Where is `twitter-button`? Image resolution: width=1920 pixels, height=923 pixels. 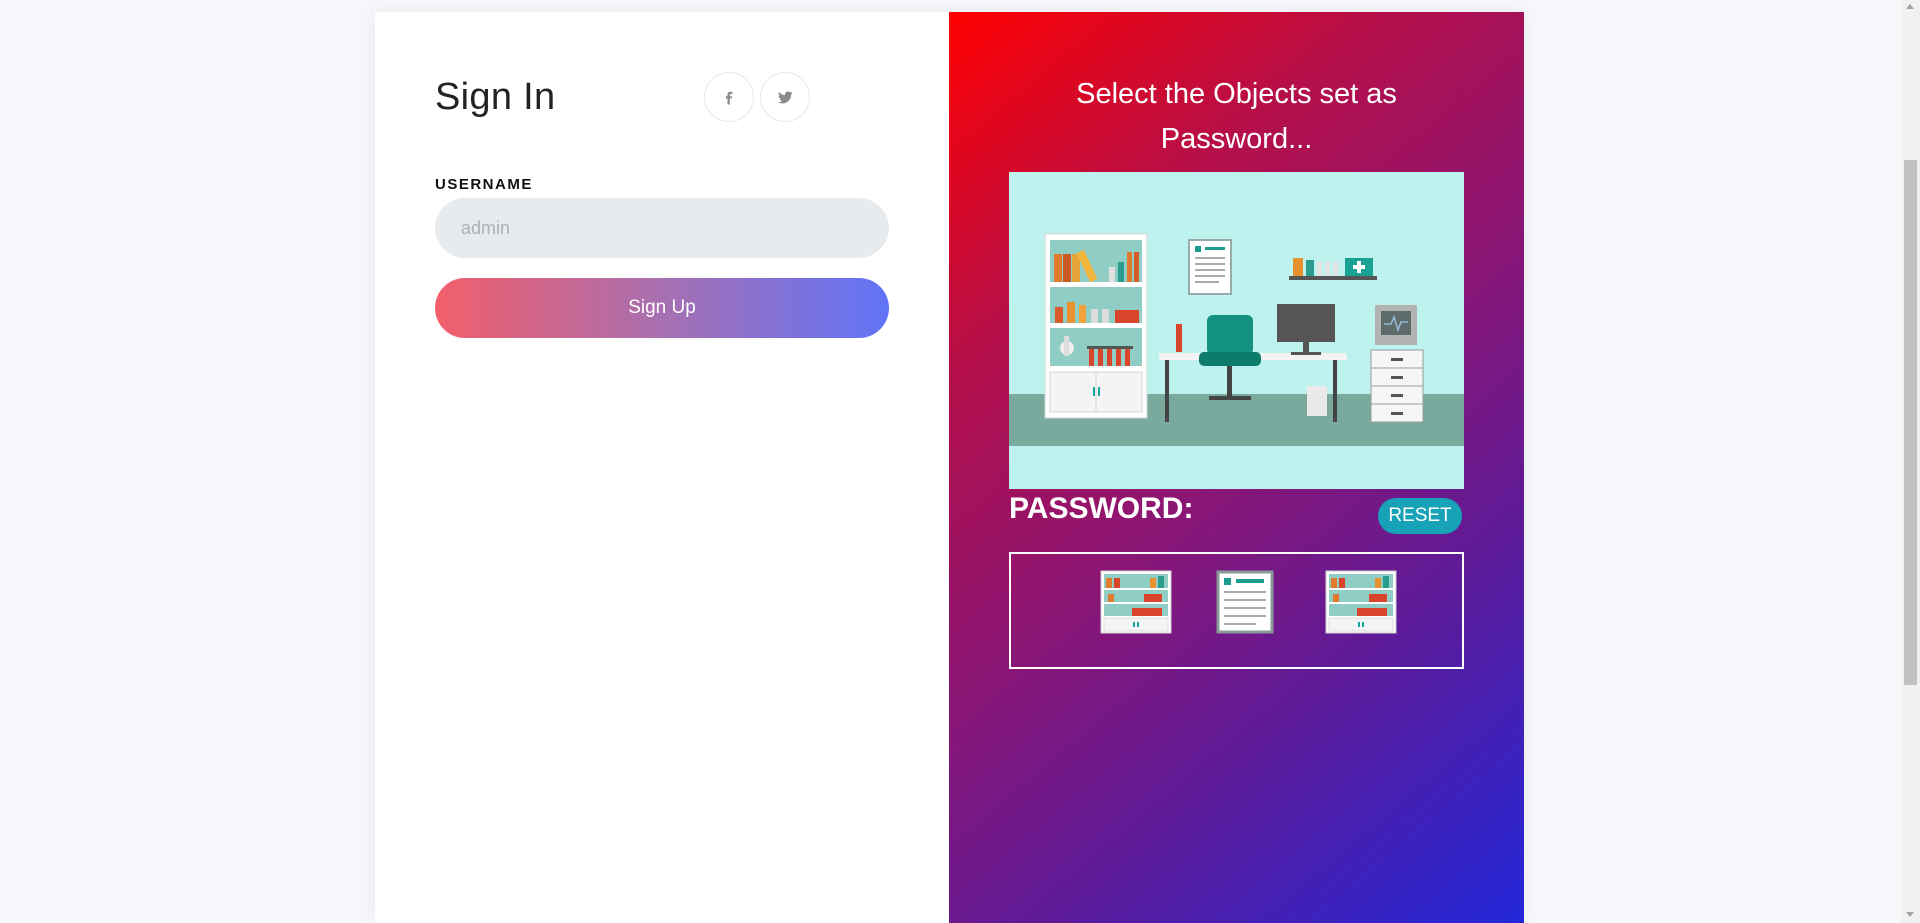
twitter-button is located at coordinates (785, 97).